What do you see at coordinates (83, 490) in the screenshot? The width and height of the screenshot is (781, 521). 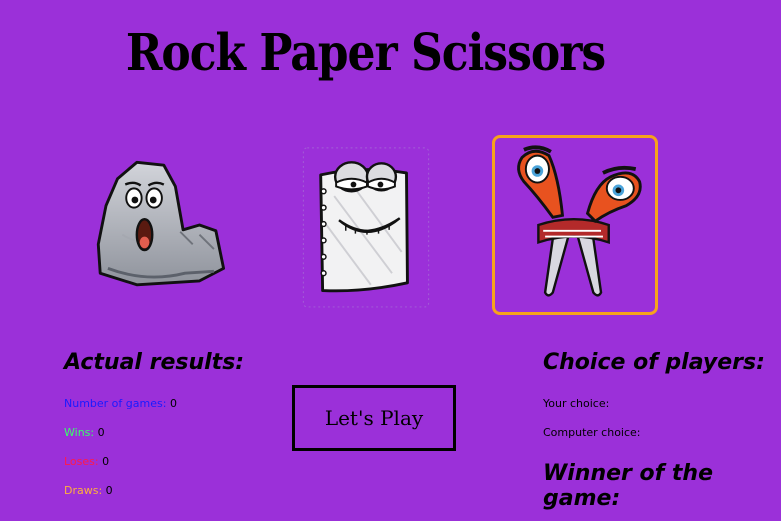 I see `draws-label: Draws:` at bounding box center [83, 490].